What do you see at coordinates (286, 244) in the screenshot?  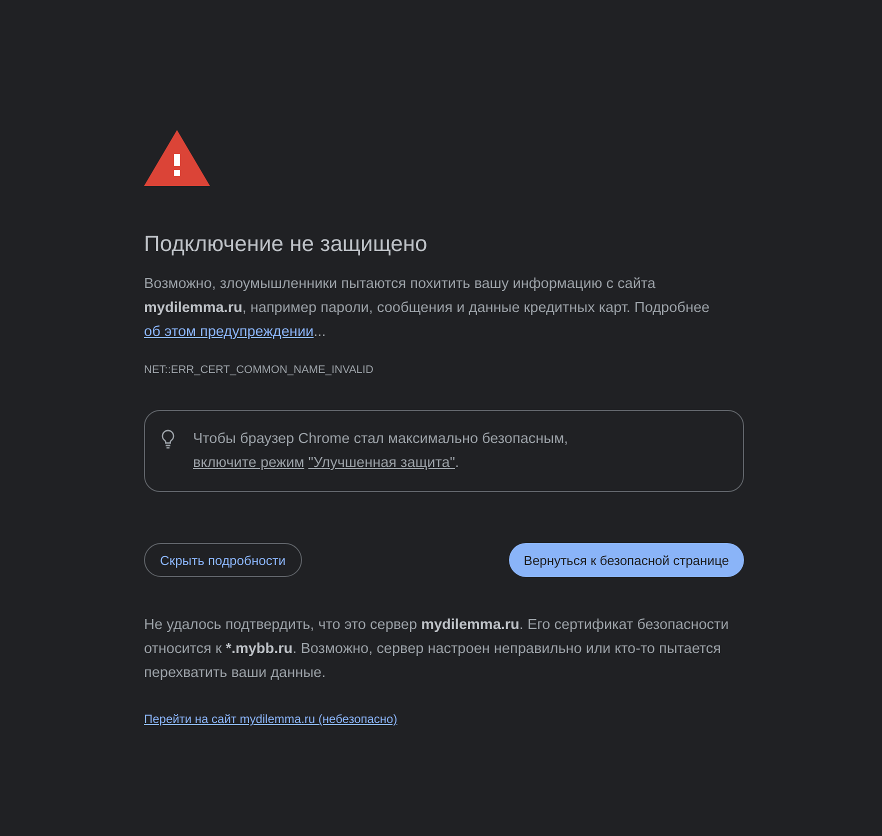 I see `page-heading: Подключение не защищено` at bounding box center [286, 244].